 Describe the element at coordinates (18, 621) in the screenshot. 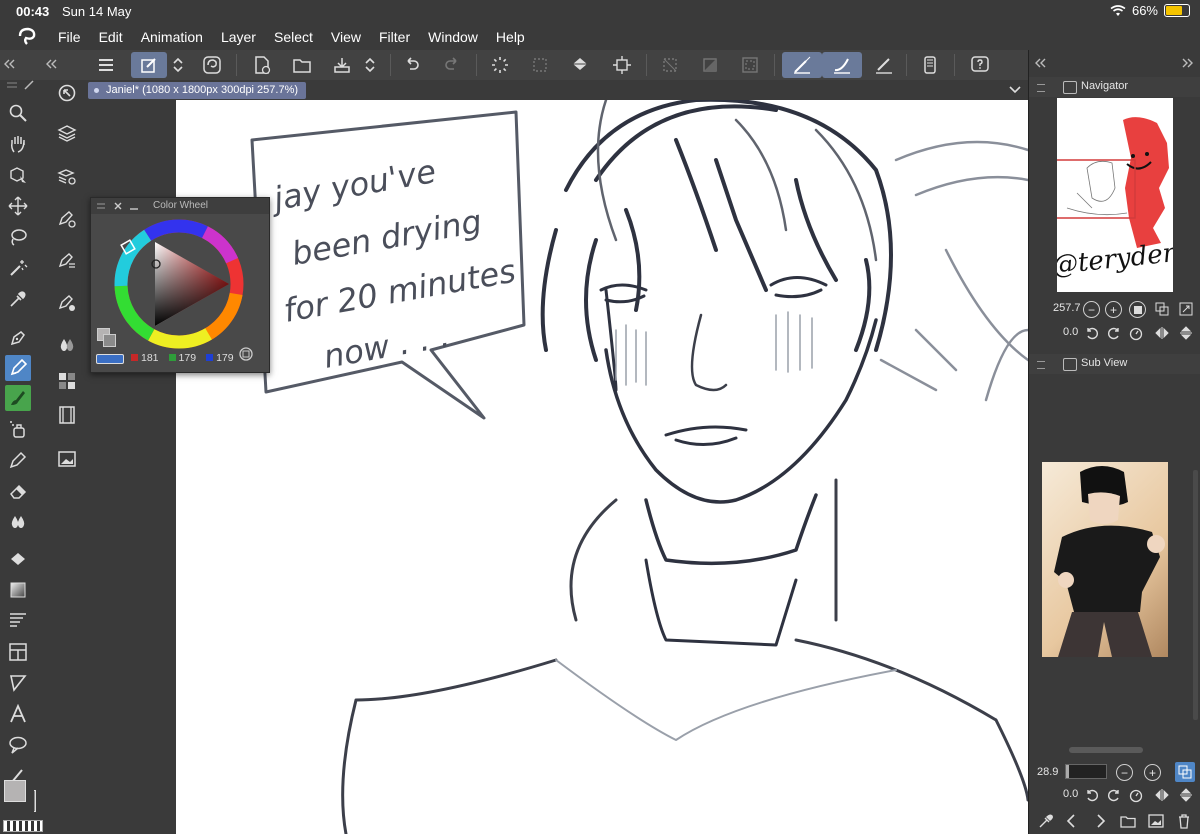

I see `figure-tool` at that location.